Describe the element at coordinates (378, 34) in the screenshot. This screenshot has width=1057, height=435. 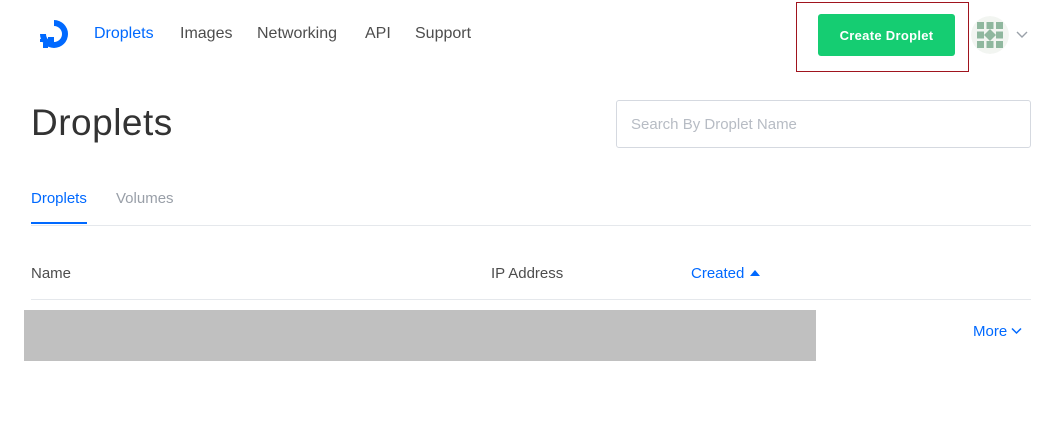
I see `nav-api: API` at that location.